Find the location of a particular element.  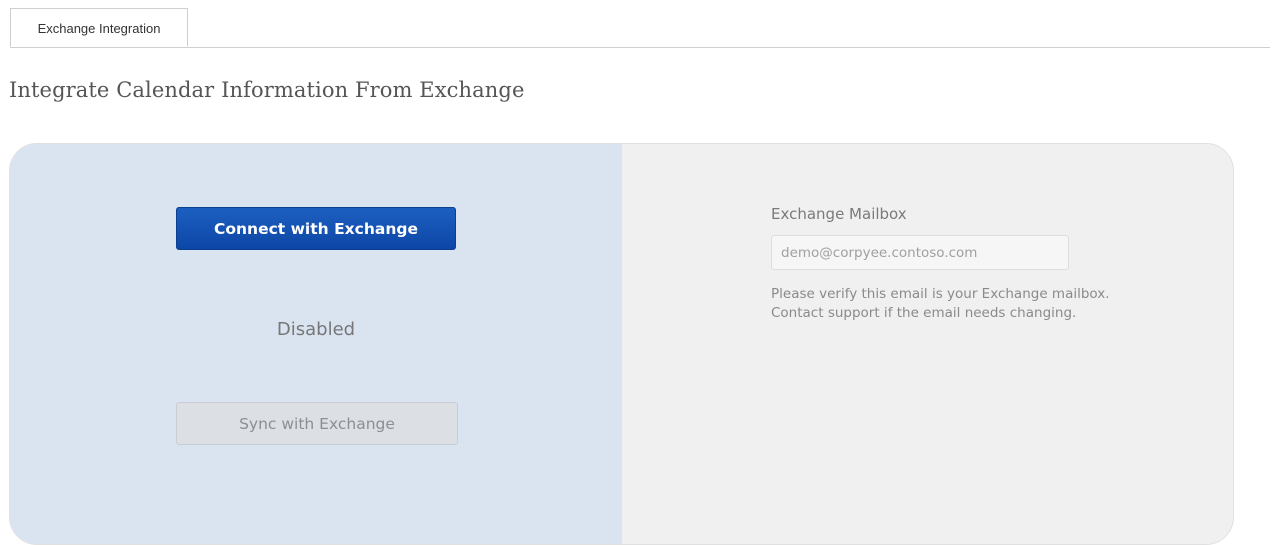

connect-with-exchange-button: Connect with Exchange is located at coordinates (316, 228).